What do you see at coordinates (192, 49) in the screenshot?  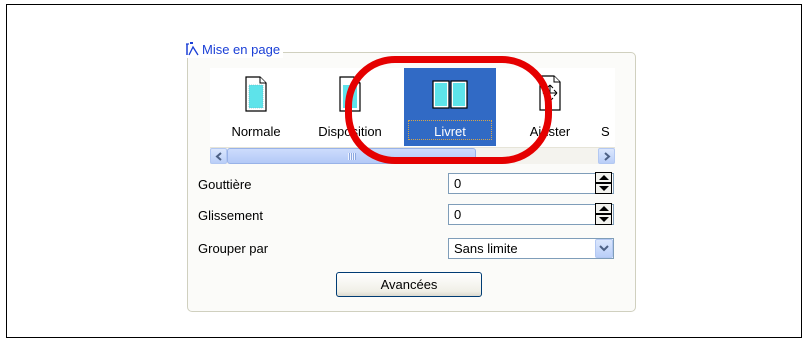 I see `page-layout-icon` at bounding box center [192, 49].